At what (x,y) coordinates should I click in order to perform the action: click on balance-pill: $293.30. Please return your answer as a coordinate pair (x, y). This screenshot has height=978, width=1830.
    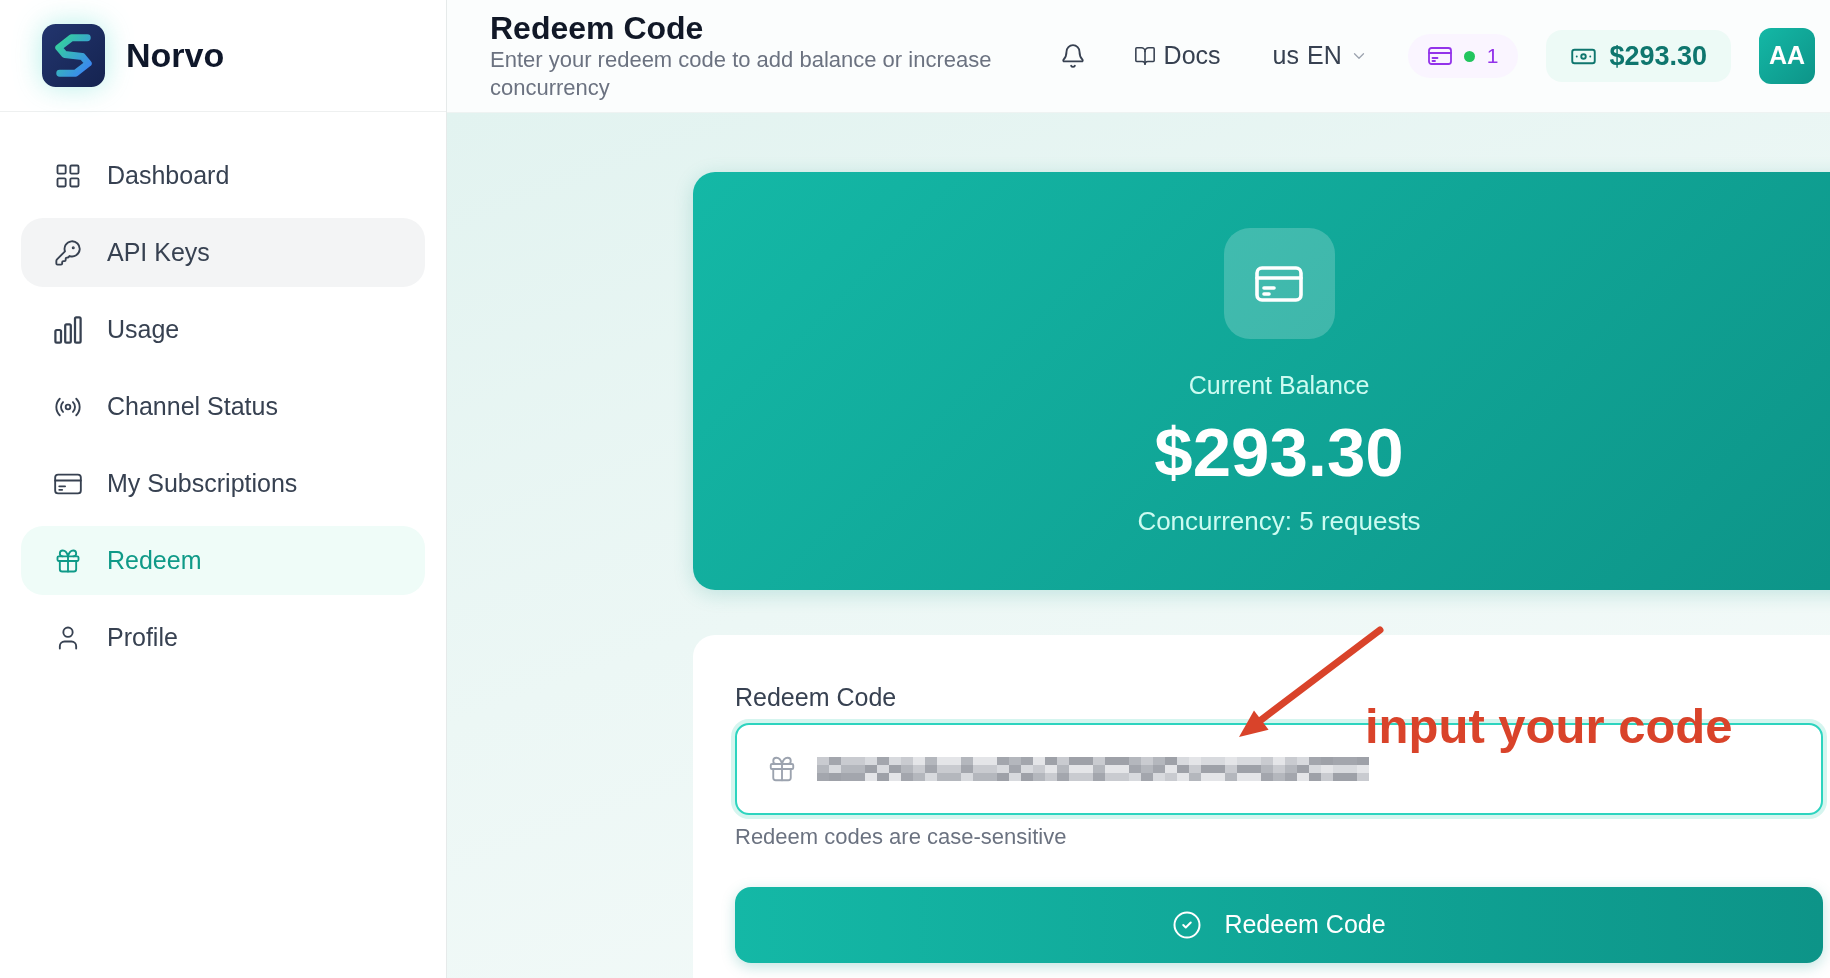
    Looking at the image, I should click on (1638, 56).